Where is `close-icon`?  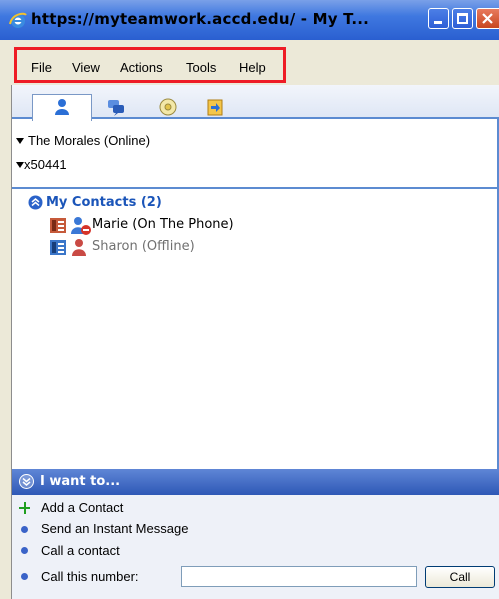
close-icon is located at coordinates (487, 18).